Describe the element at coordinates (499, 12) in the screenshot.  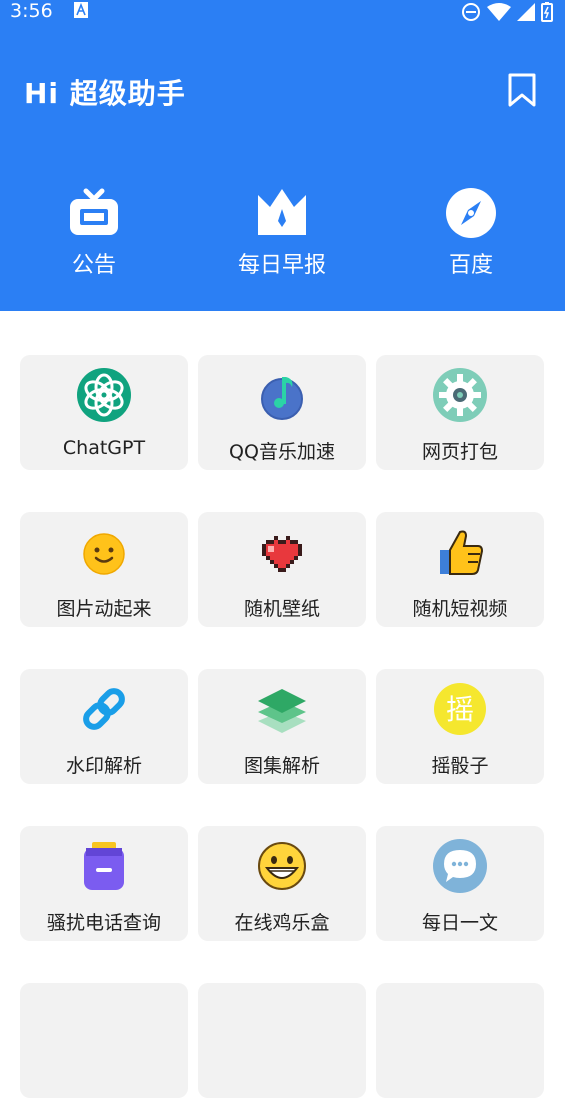
I see `wifi-icon` at that location.